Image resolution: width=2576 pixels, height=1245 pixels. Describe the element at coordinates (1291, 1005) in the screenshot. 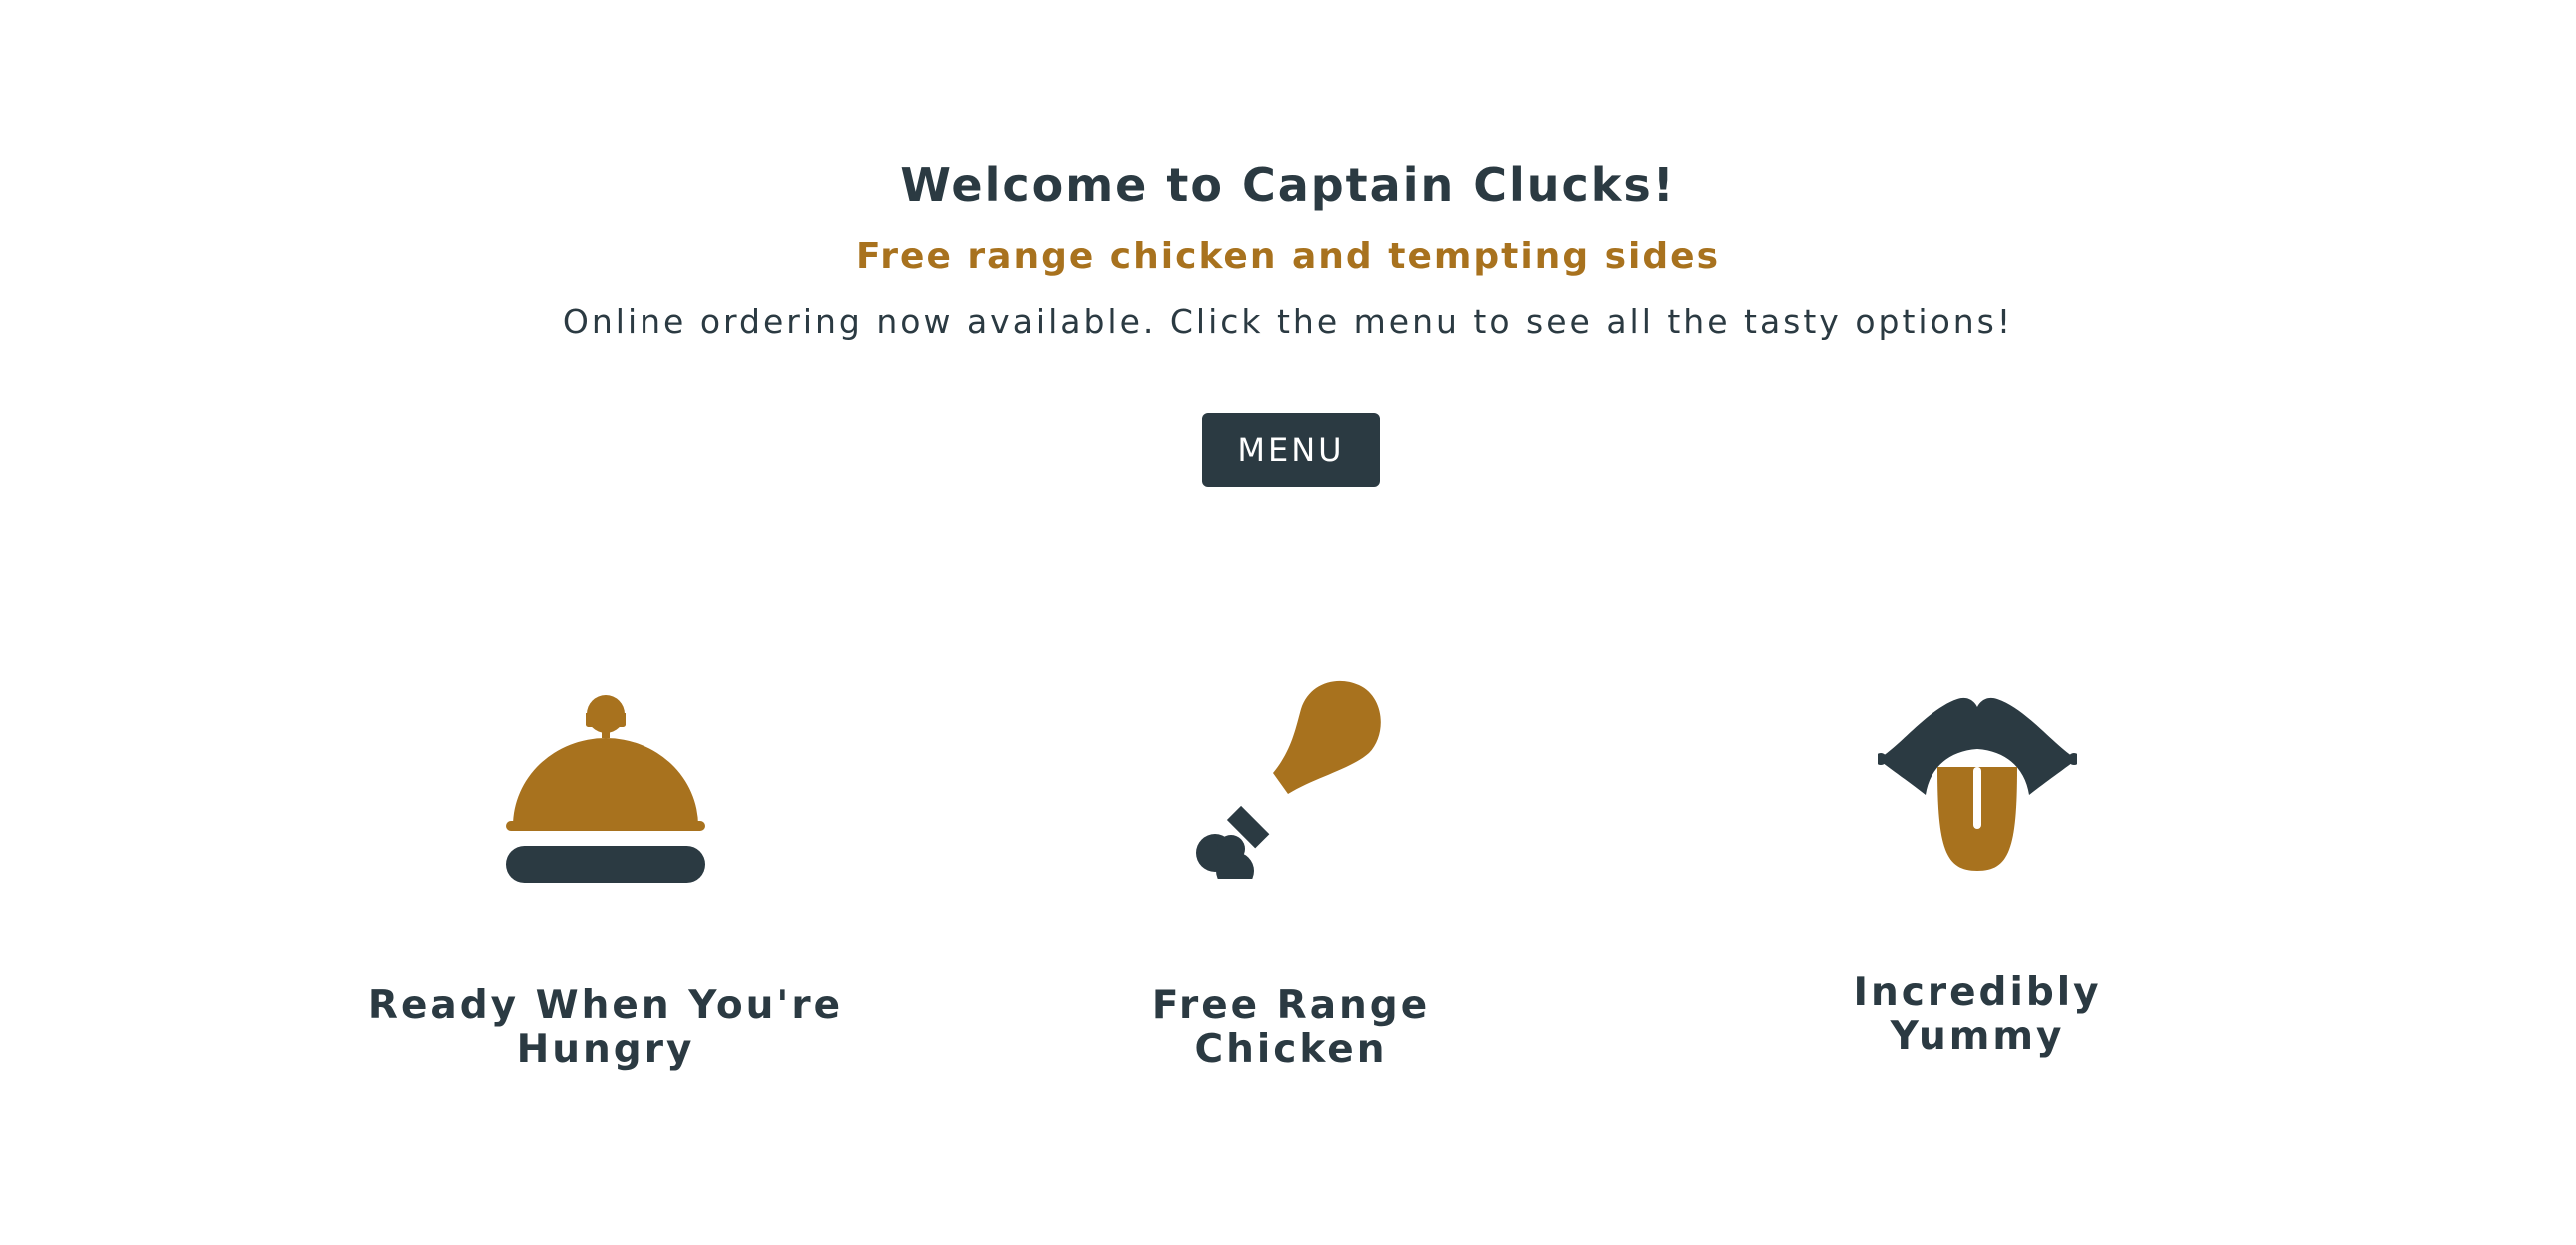

I see `feature-label-line-1: Free Range` at that location.